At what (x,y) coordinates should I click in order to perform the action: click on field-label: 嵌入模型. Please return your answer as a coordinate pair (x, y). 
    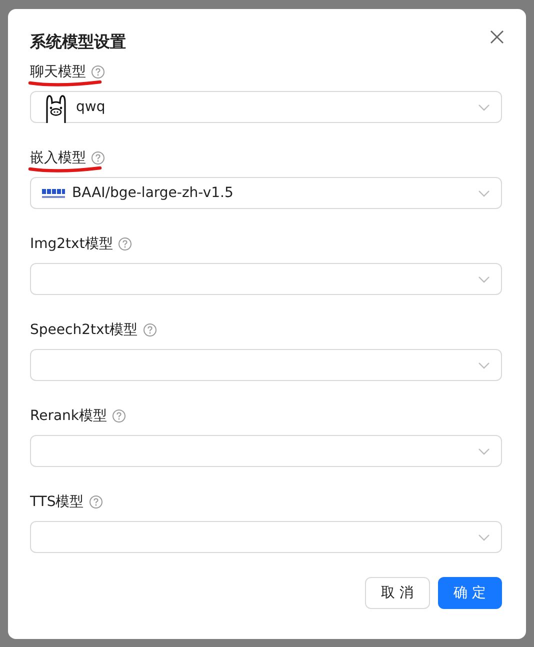
    Looking at the image, I should click on (58, 158).